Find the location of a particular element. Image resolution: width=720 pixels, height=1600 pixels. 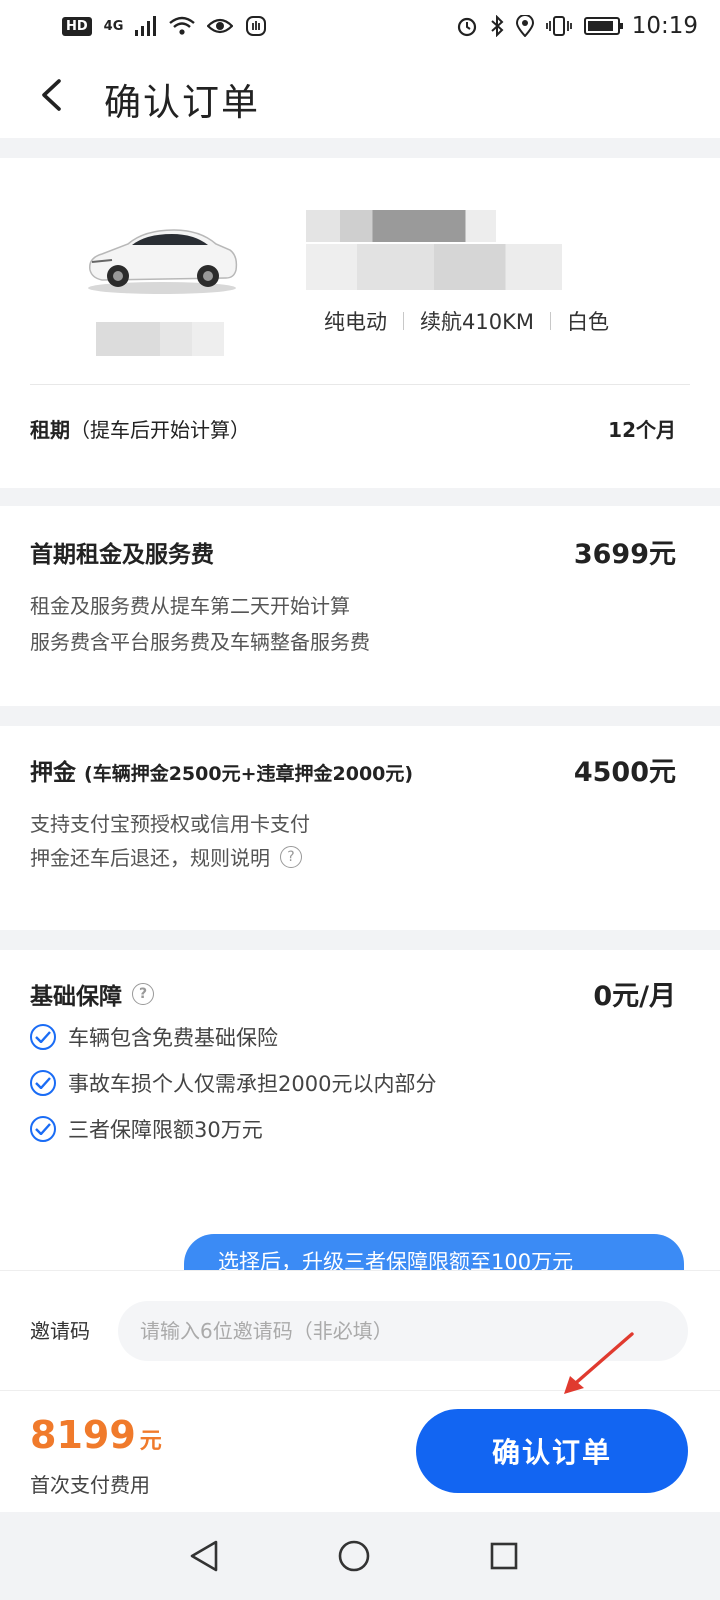

insurance-amount: 0元/月 is located at coordinates (634, 996).